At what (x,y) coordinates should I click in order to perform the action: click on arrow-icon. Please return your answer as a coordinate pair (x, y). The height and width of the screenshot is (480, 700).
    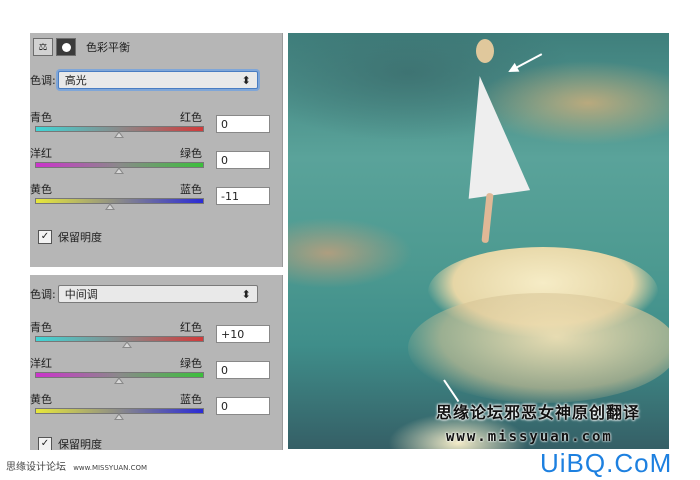
    Looking at the image, I should click on (526, 62).